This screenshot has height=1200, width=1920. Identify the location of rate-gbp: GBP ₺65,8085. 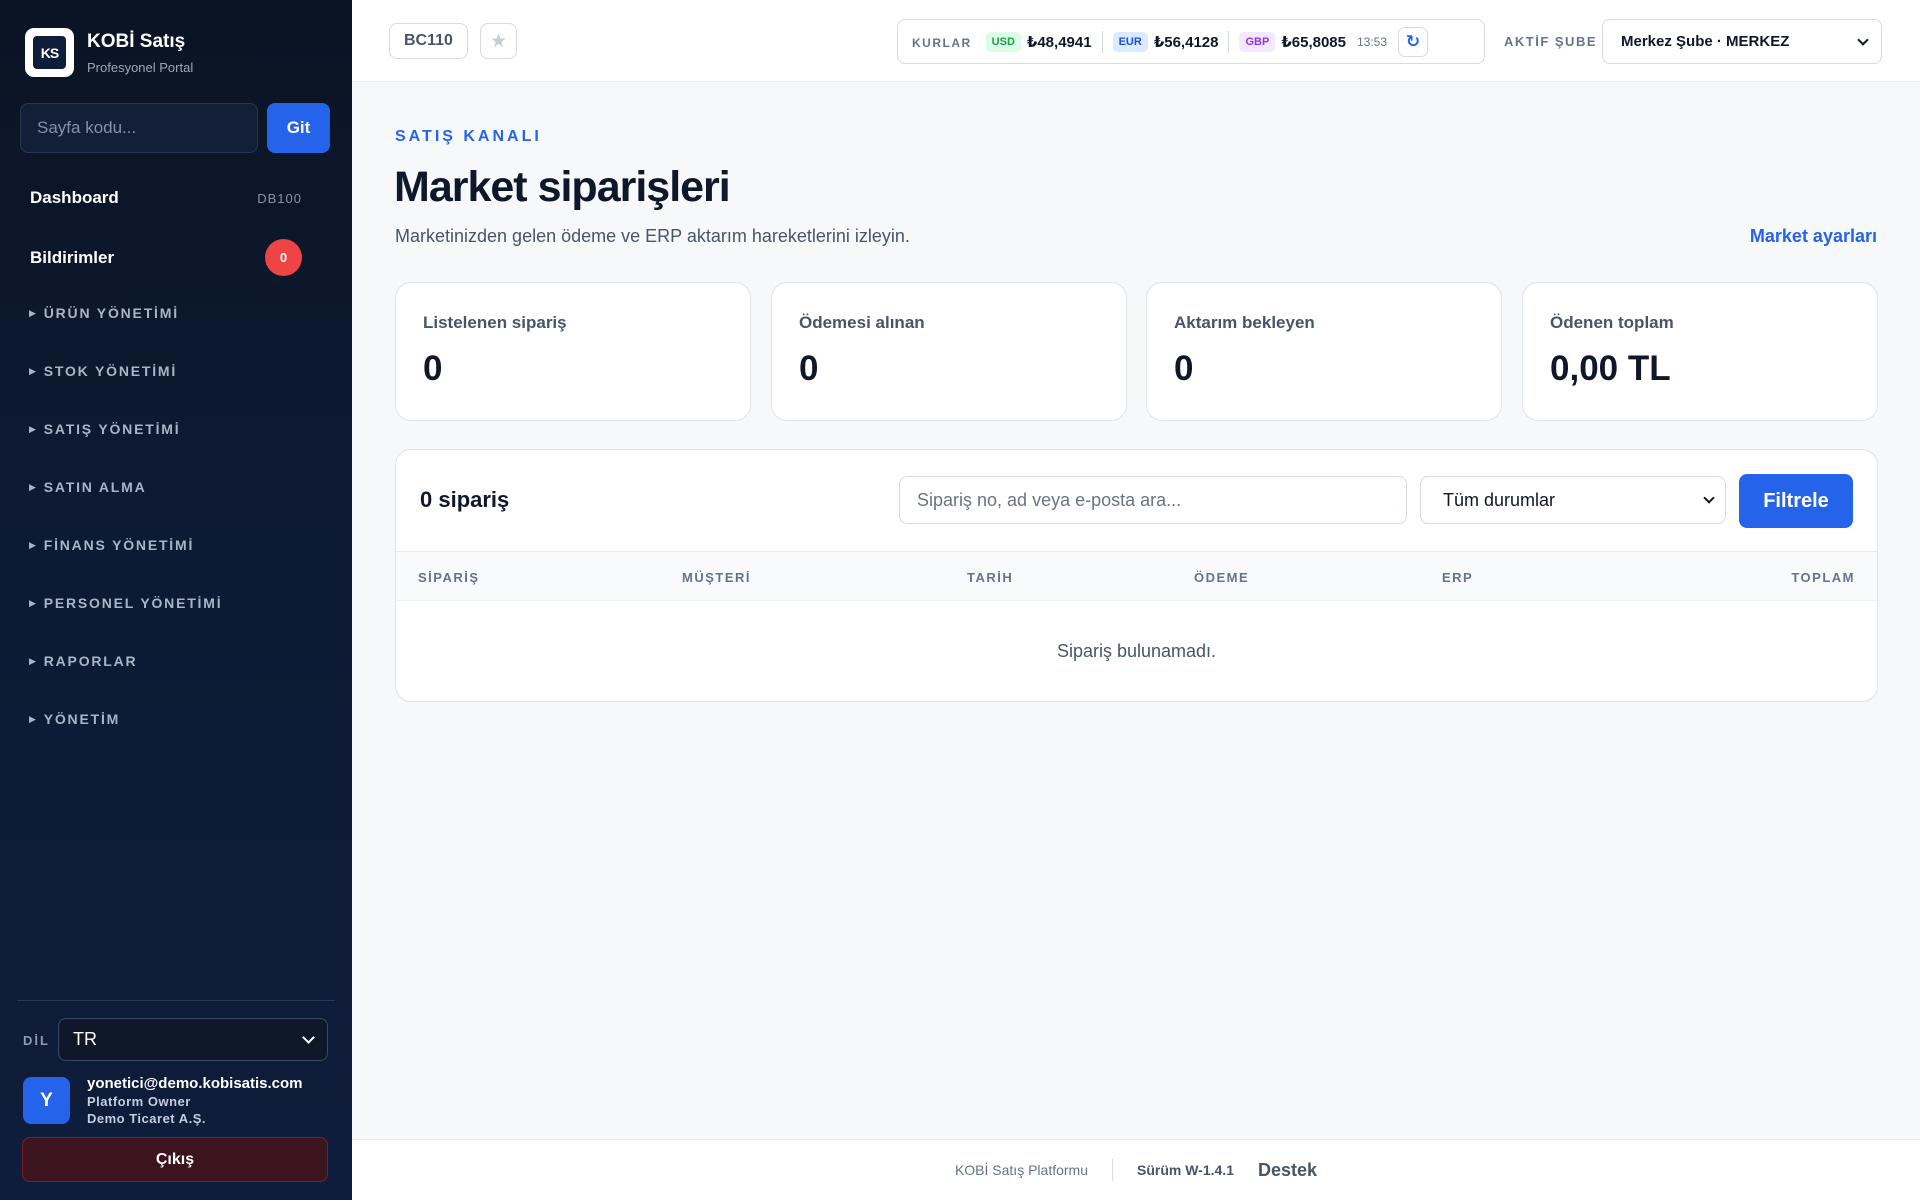
(1292, 41).